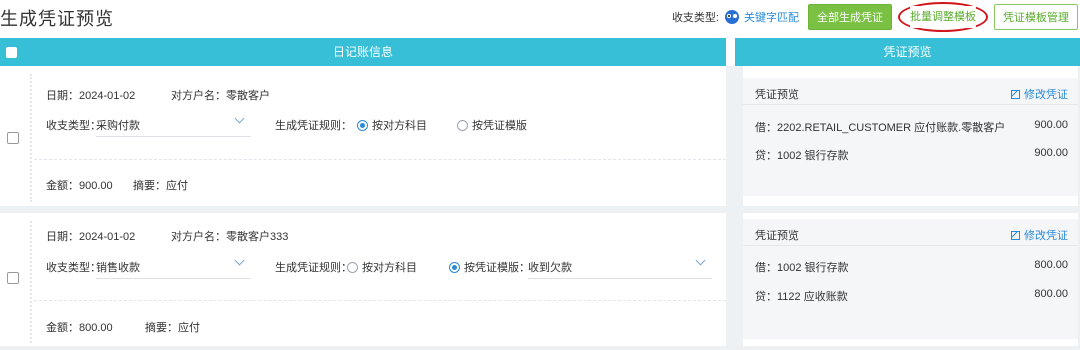  What do you see at coordinates (732, 17) in the screenshot?
I see `owl-icon` at bounding box center [732, 17].